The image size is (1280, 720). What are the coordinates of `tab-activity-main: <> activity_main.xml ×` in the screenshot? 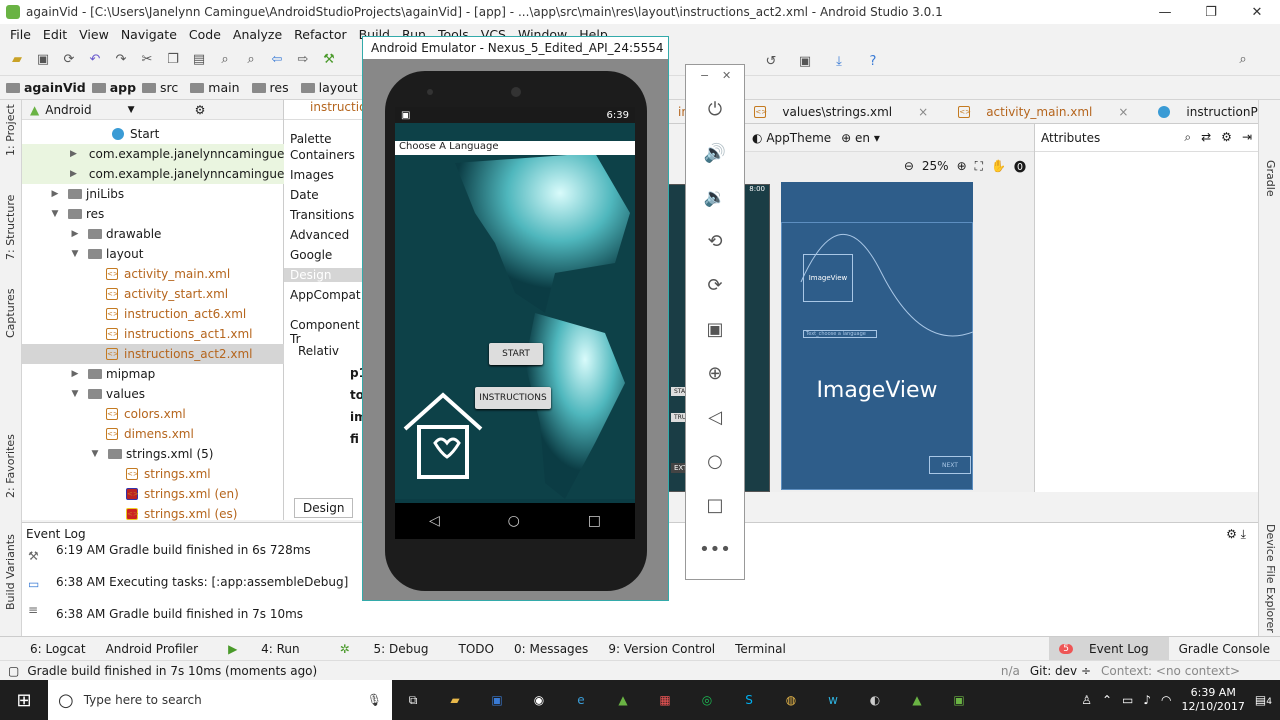 It's located at (1048, 112).